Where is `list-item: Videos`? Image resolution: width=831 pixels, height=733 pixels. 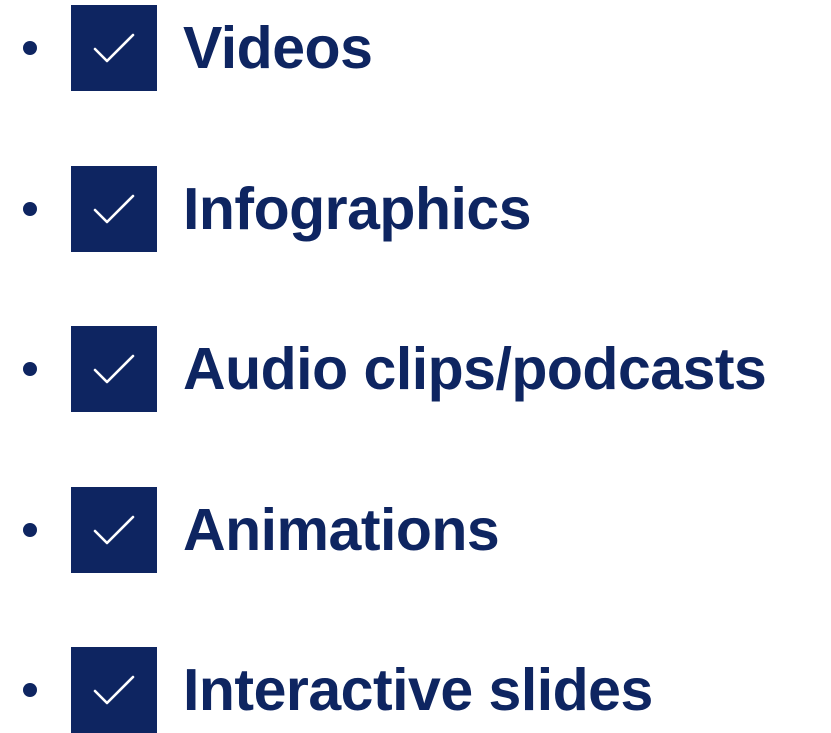 list-item: Videos is located at coordinates (415, 48).